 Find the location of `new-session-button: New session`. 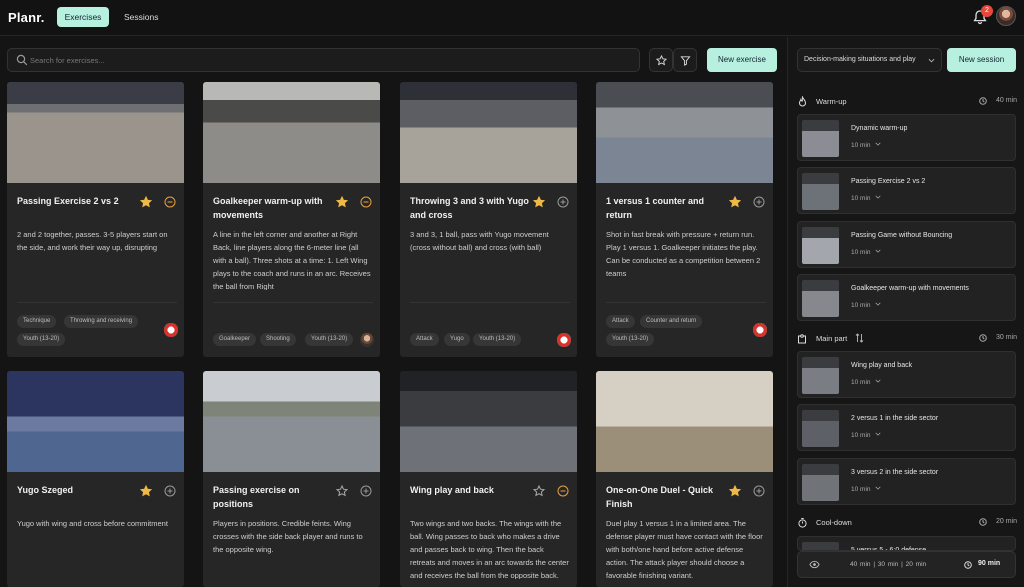

new-session-button: New session is located at coordinates (981, 60).